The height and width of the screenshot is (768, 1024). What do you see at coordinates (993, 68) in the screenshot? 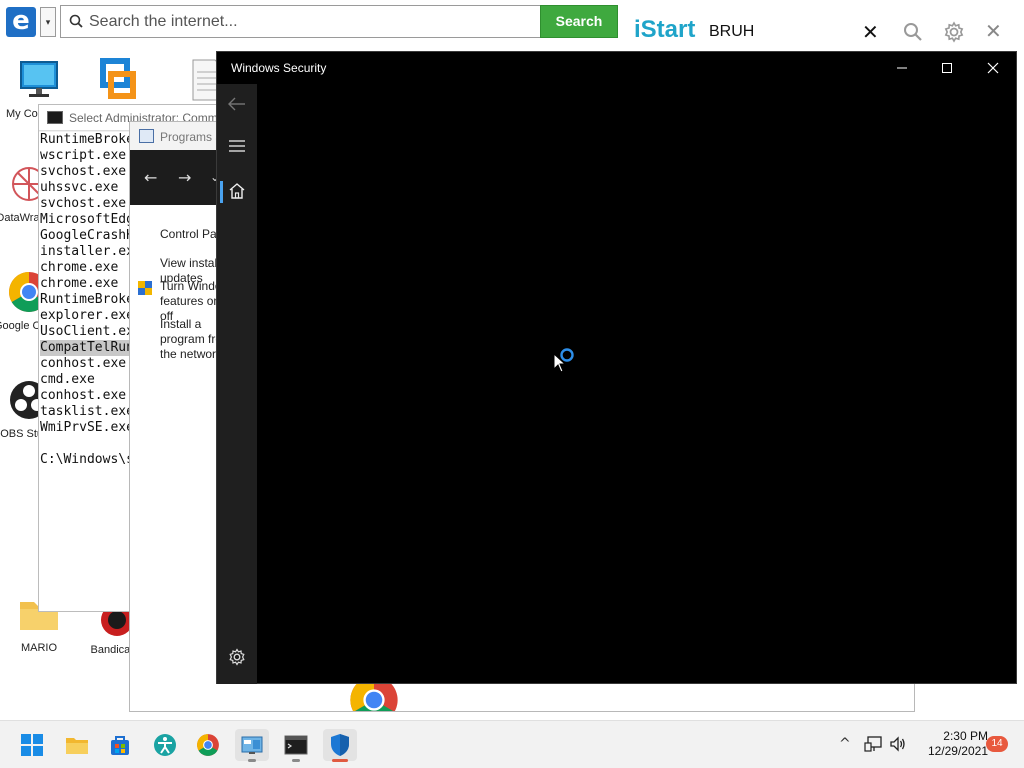
I see `close-button` at bounding box center [993, 68].